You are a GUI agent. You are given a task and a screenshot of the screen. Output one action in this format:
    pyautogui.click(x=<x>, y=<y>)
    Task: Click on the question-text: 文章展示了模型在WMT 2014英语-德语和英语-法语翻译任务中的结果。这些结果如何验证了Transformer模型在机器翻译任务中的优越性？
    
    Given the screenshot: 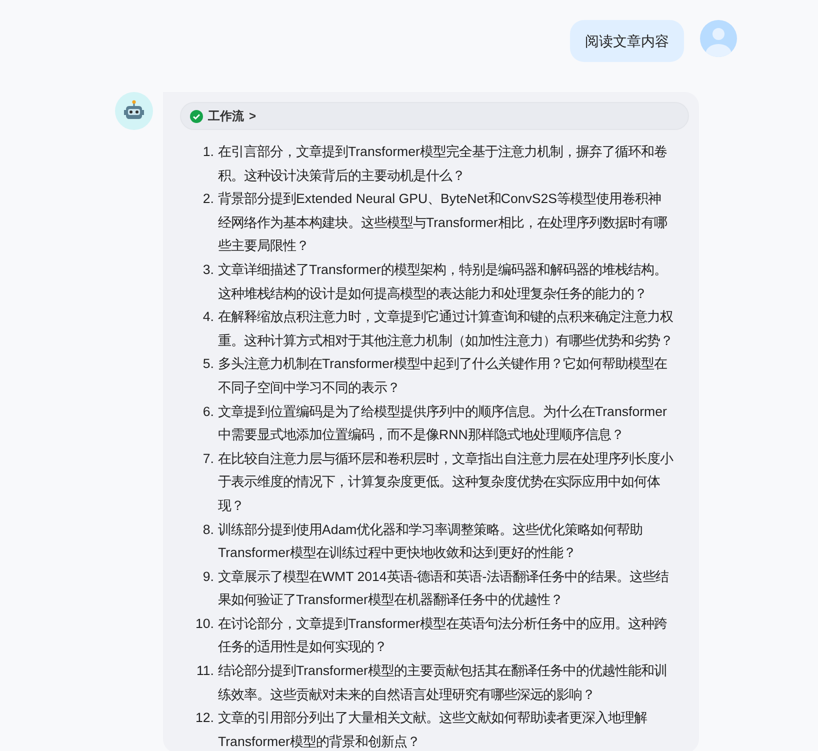 What is the action you would take?
    pyautogui.click(x=444, y=589)
    